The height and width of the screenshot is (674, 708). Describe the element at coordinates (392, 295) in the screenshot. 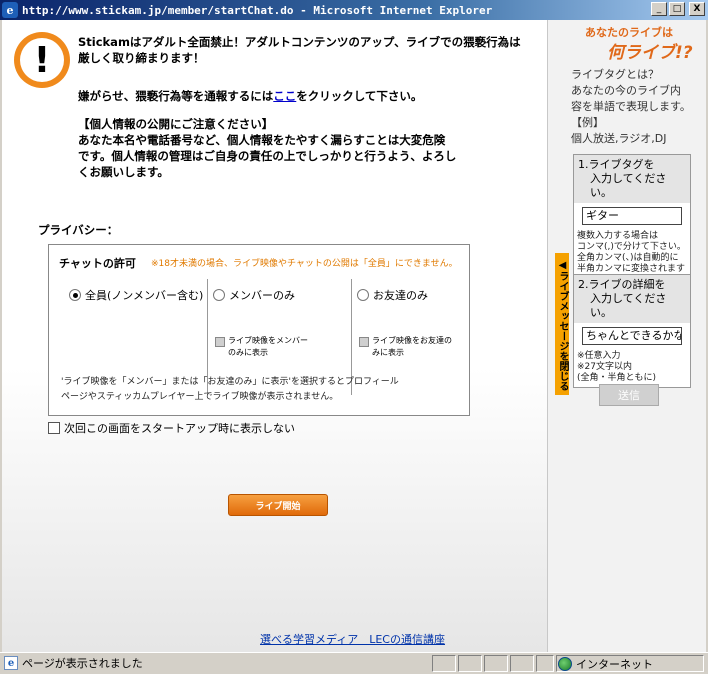

I see `radio-friends-only: お友達のみ` at that location.